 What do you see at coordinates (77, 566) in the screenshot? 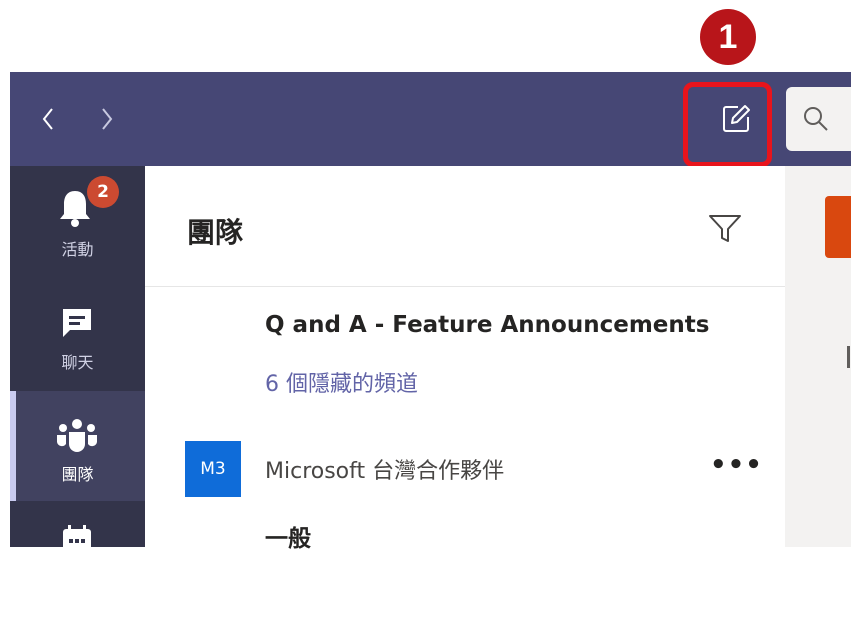
I see `rail-item-calendar` at bounding box center [77, 566].